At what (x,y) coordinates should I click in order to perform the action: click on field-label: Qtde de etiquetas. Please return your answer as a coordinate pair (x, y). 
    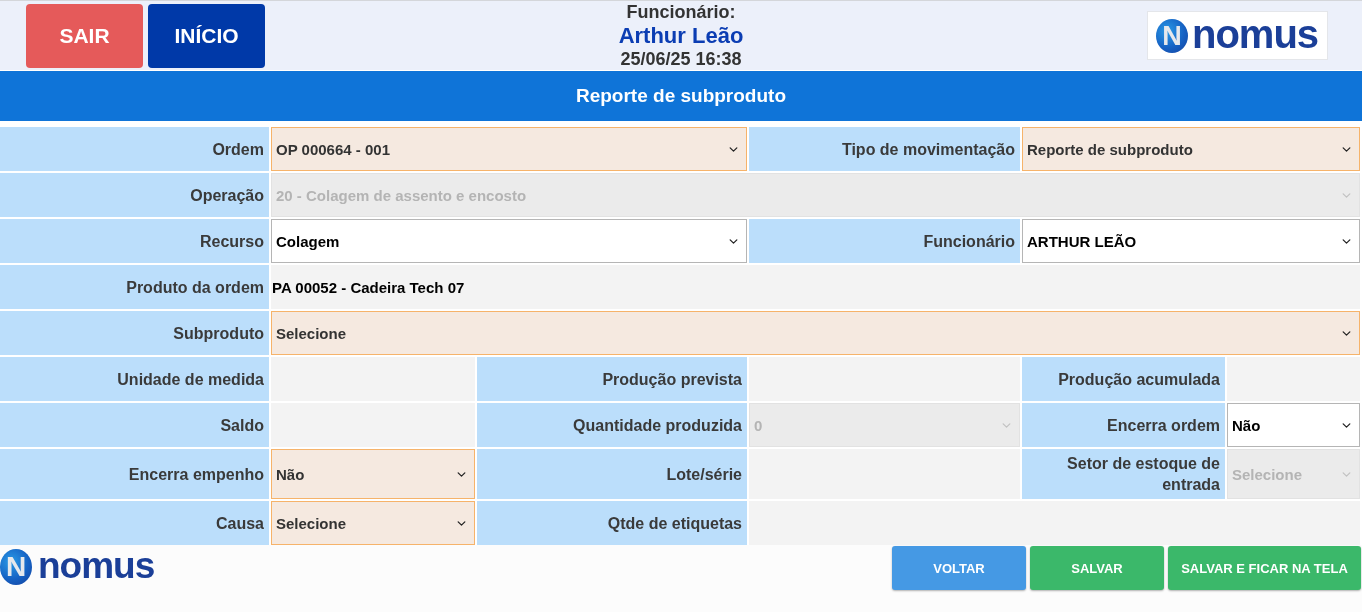
    Looking at the image, I should click on (612, 523).